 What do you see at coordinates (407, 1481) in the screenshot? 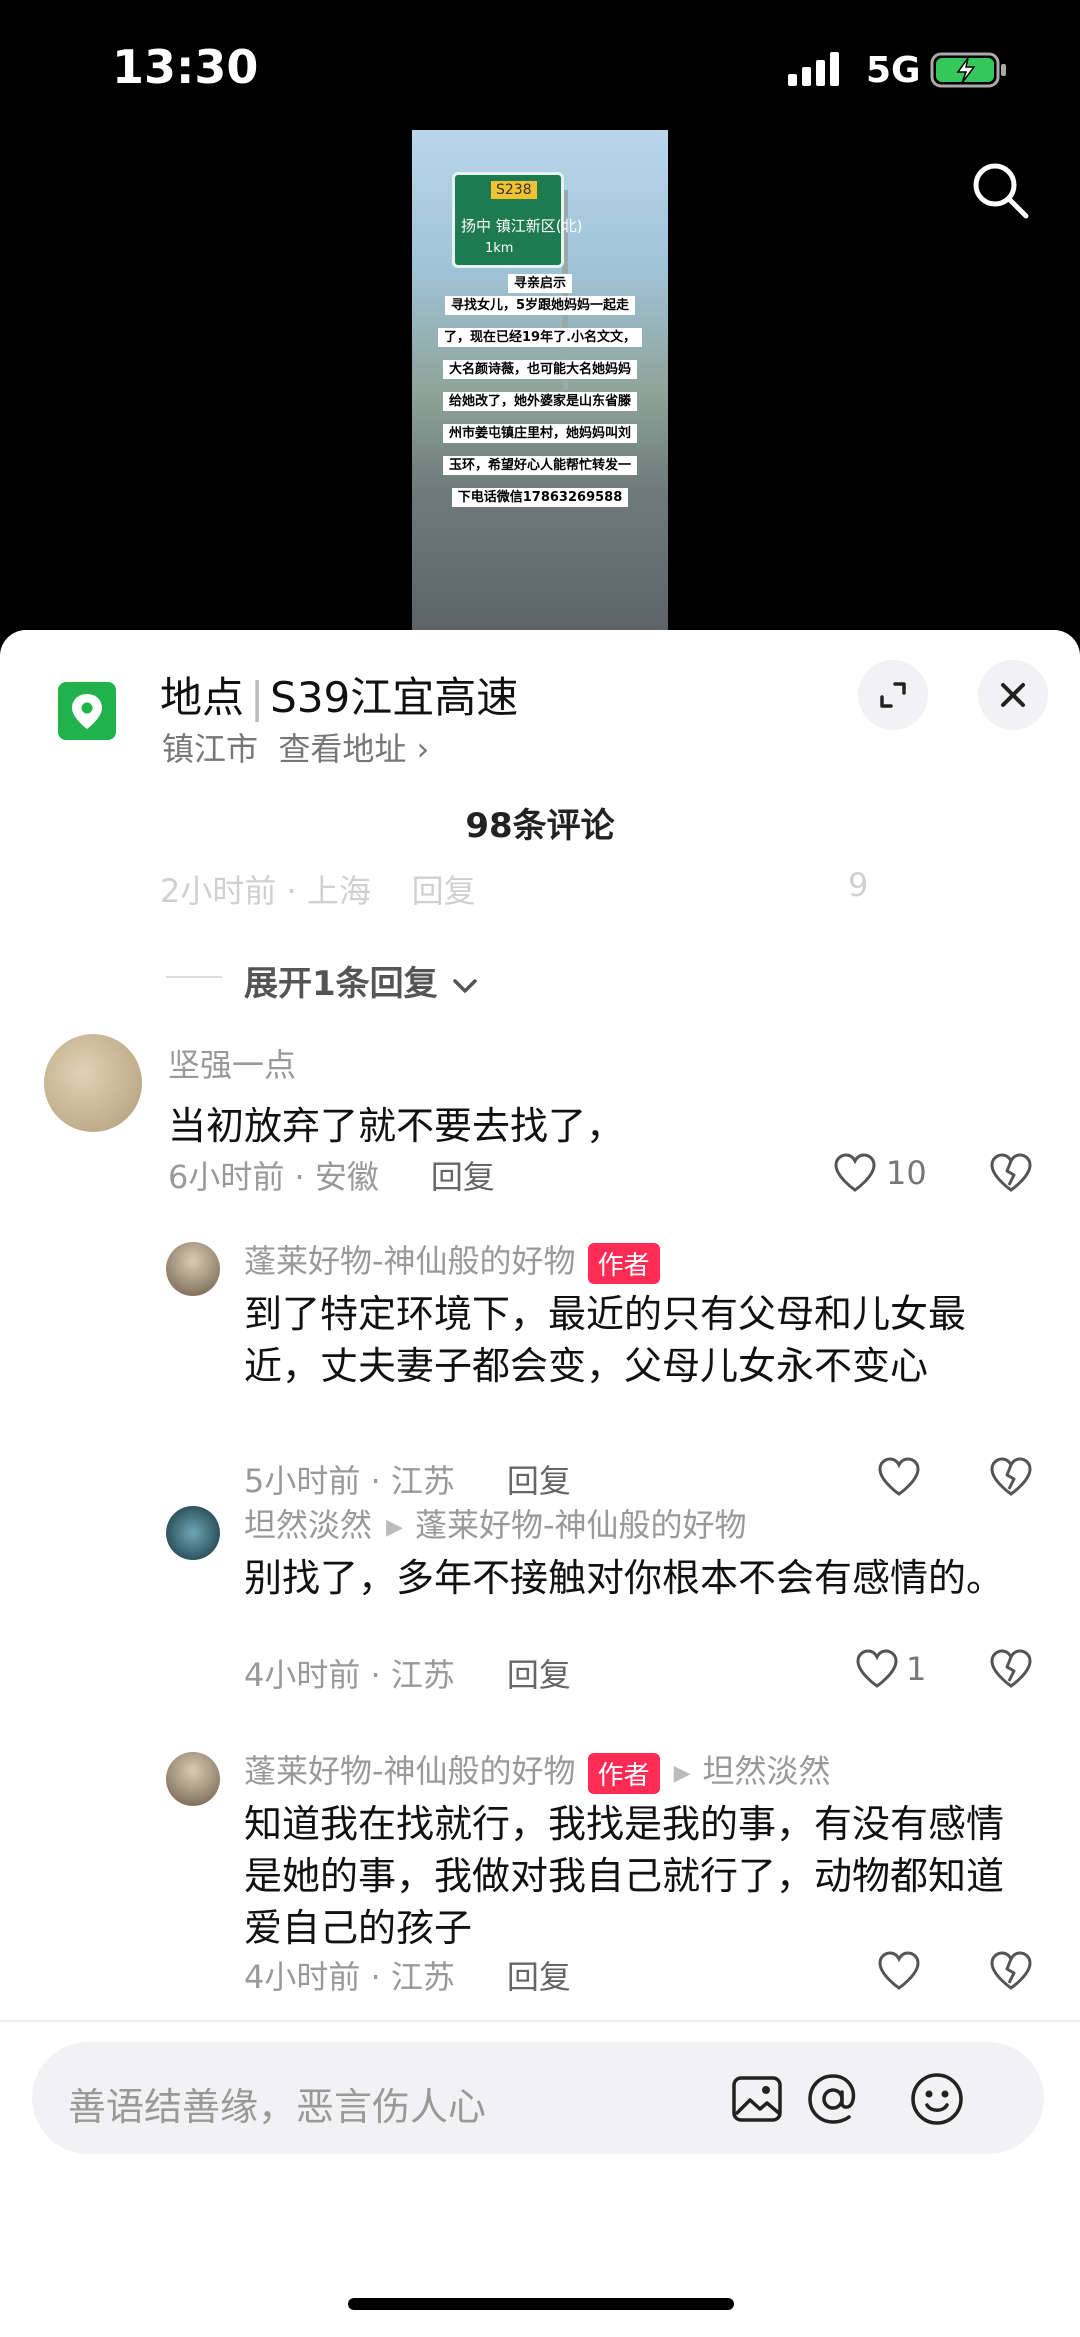
I see `reply-meta: 5小时前 · 江苏 回复` at bounding box center [407, 1481].